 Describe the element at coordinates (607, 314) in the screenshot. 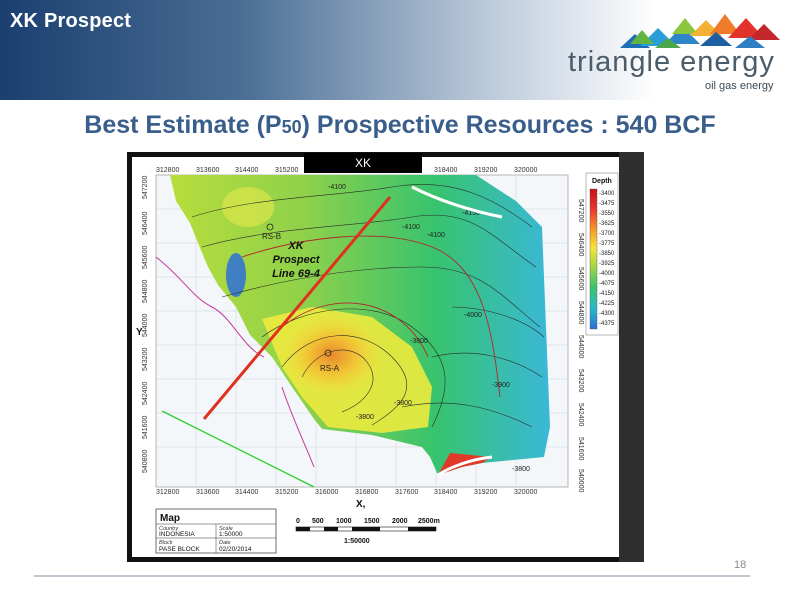

I see `legend-value-12: -4300` at that location.